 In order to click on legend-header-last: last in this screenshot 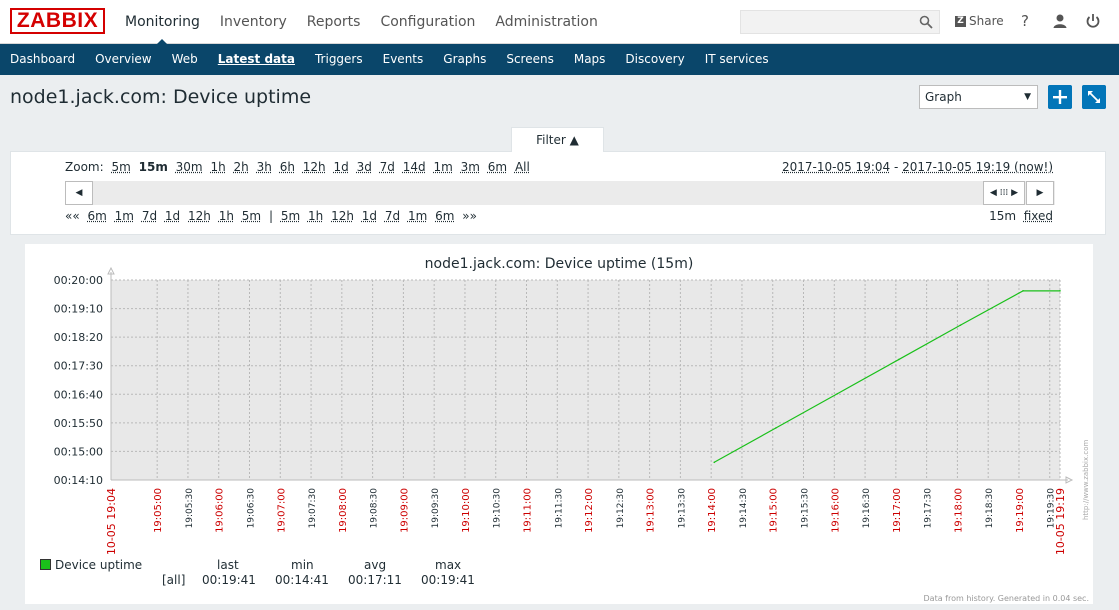, I will do `click(228, 565)`.